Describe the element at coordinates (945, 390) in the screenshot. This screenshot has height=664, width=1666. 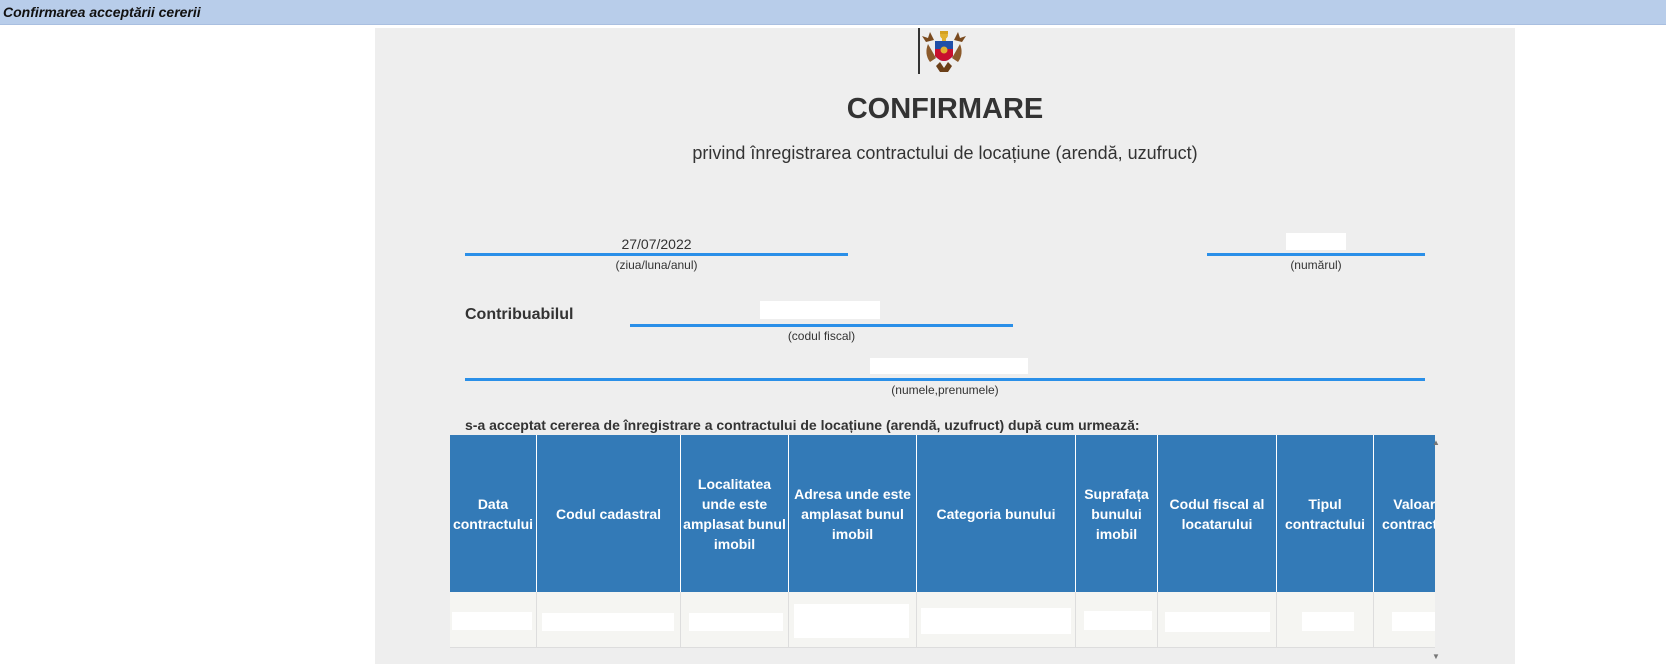
I see `name-caption: (numele,prenumele)` at that location.